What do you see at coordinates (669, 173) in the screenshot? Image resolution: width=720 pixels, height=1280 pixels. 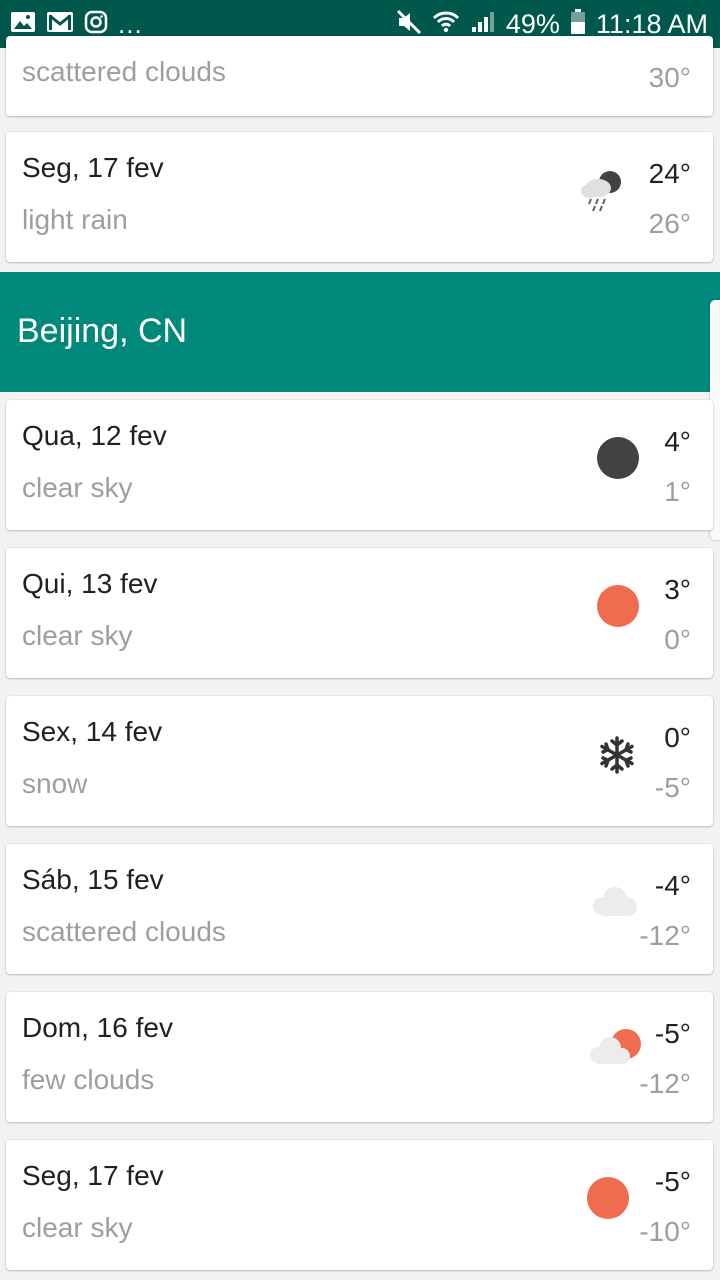 I see `max-temperature: 24°` at bounding box center [669, 173].